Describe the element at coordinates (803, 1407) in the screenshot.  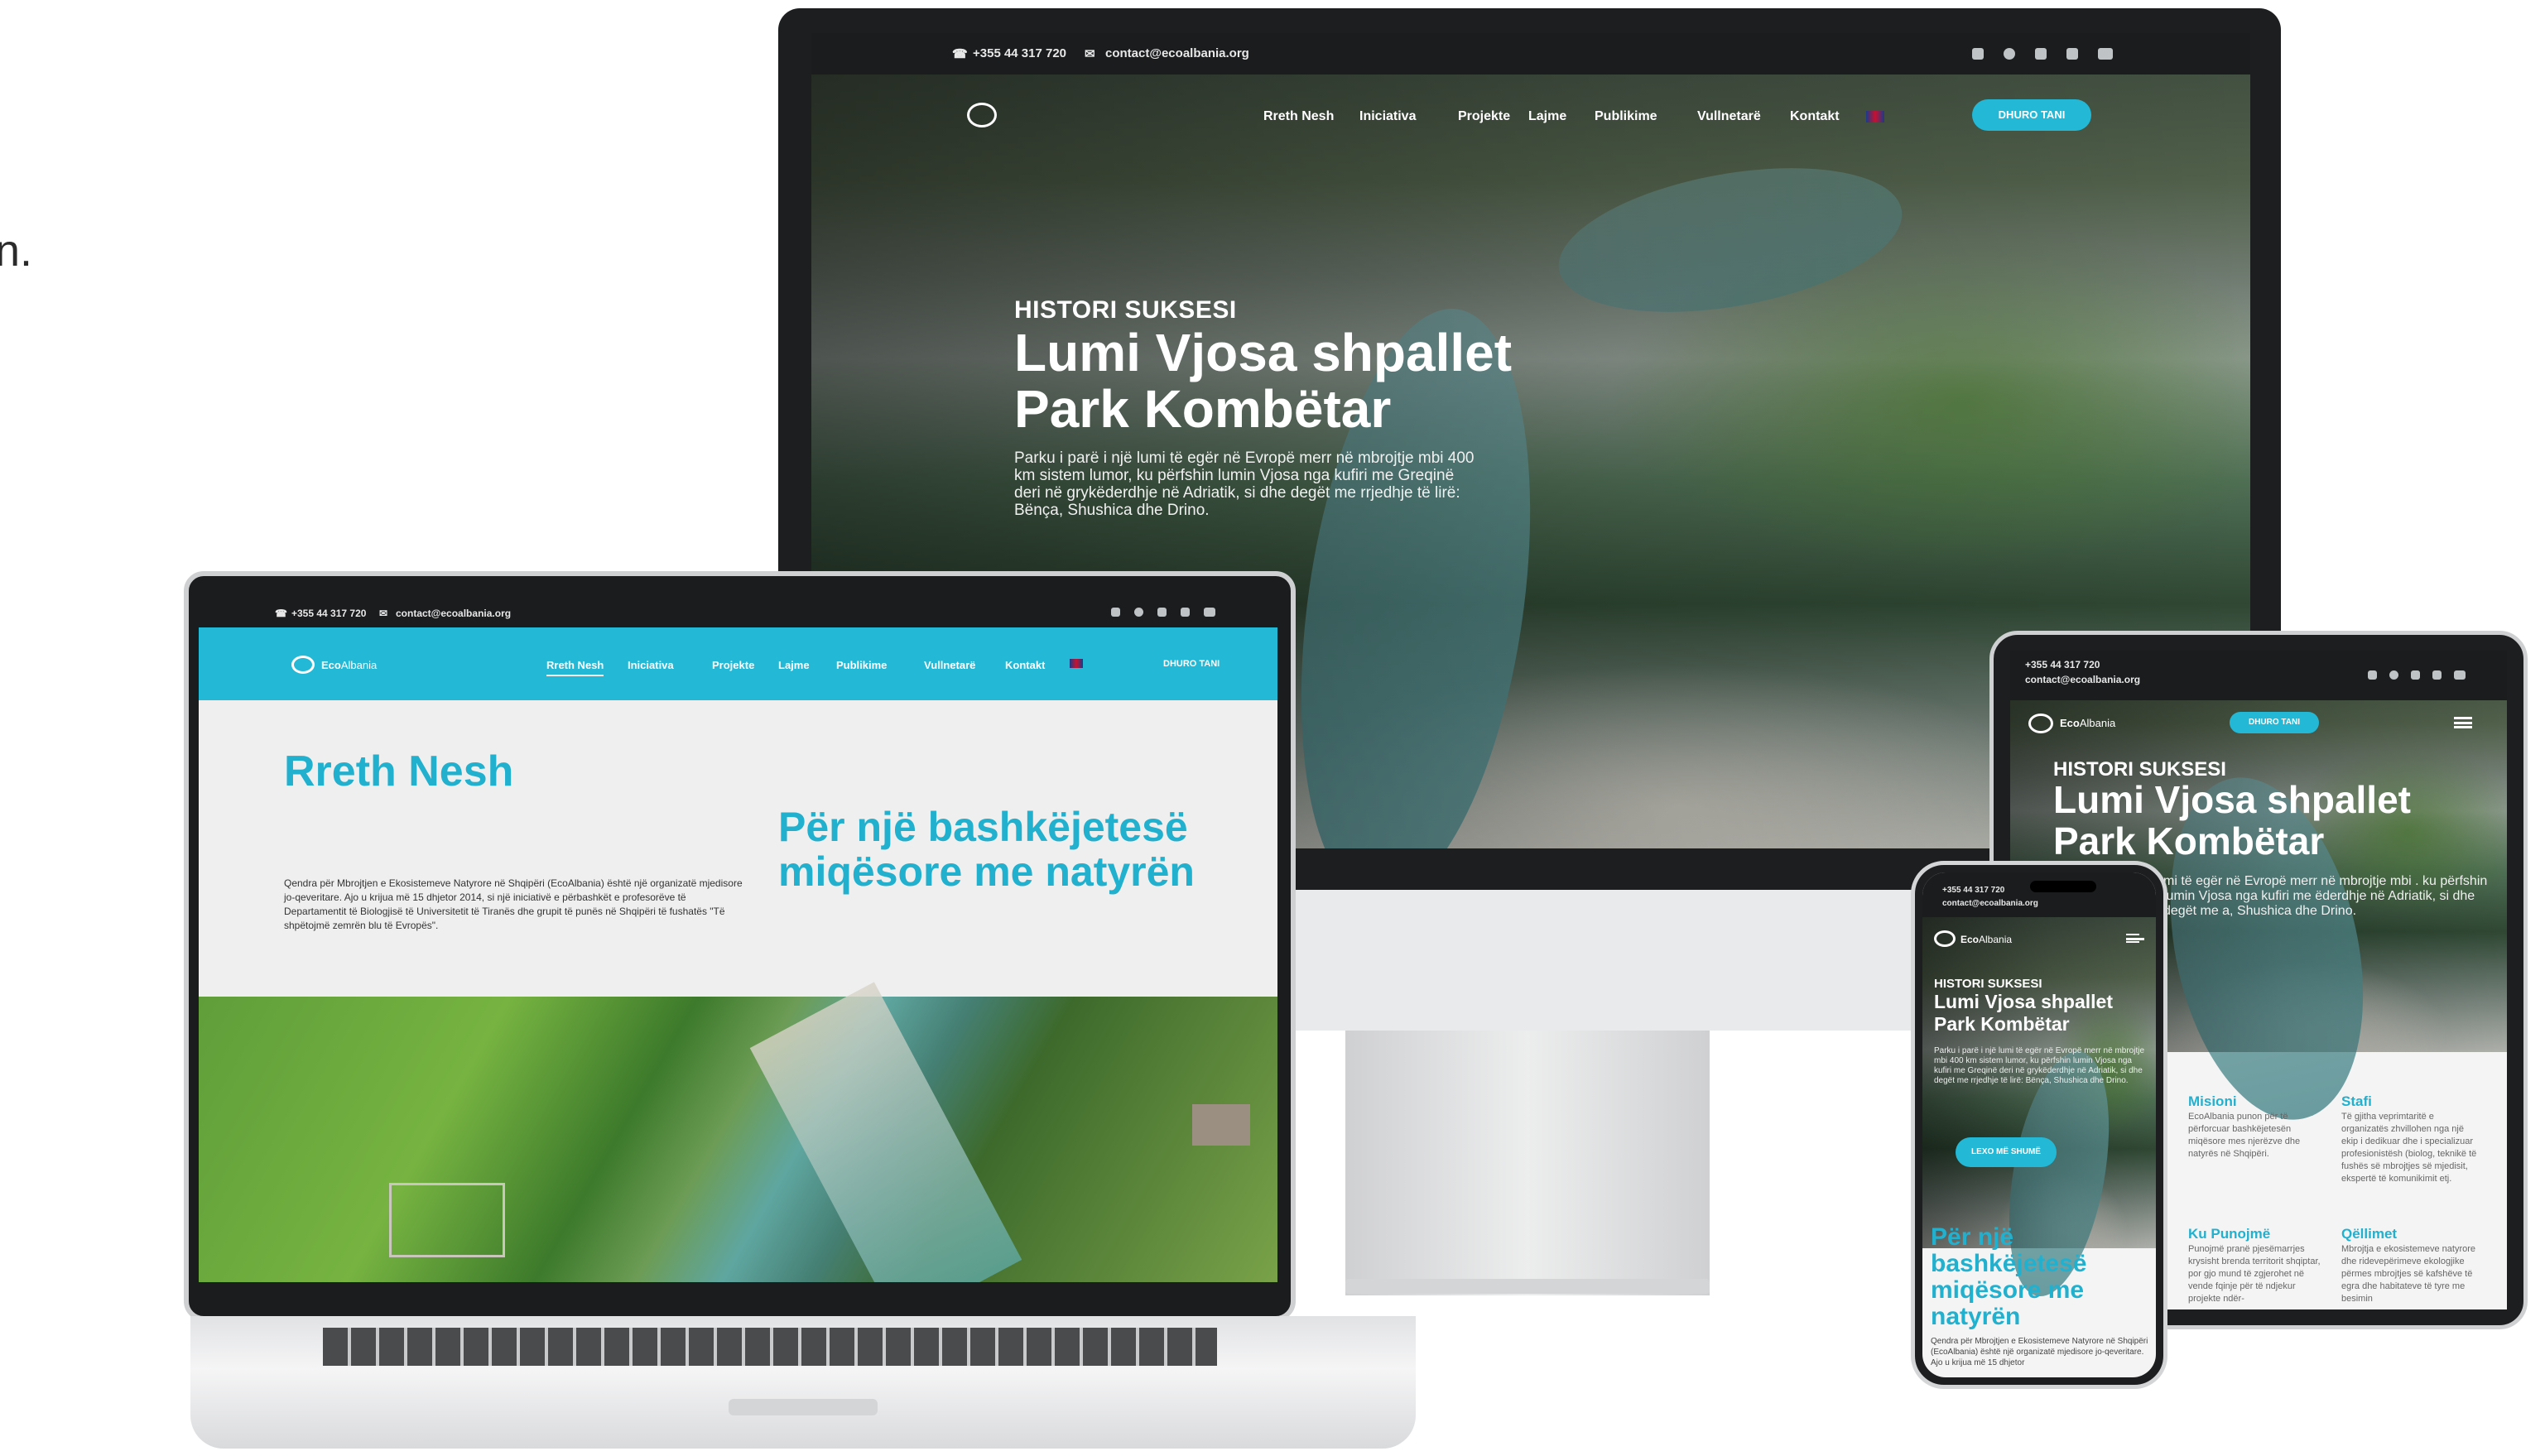
I see `laptop-notch` at that location.